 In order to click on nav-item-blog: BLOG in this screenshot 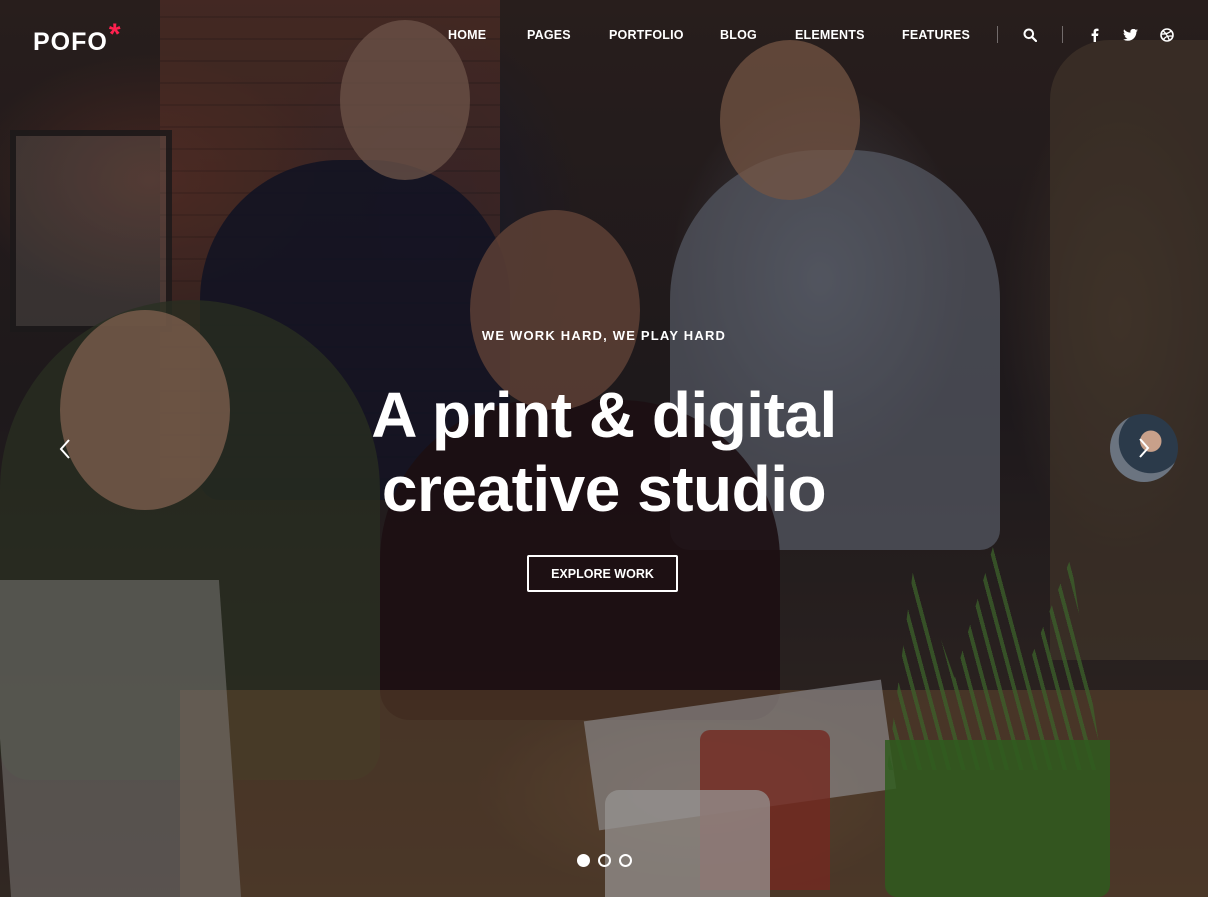, I will do `click(738, 35)`.